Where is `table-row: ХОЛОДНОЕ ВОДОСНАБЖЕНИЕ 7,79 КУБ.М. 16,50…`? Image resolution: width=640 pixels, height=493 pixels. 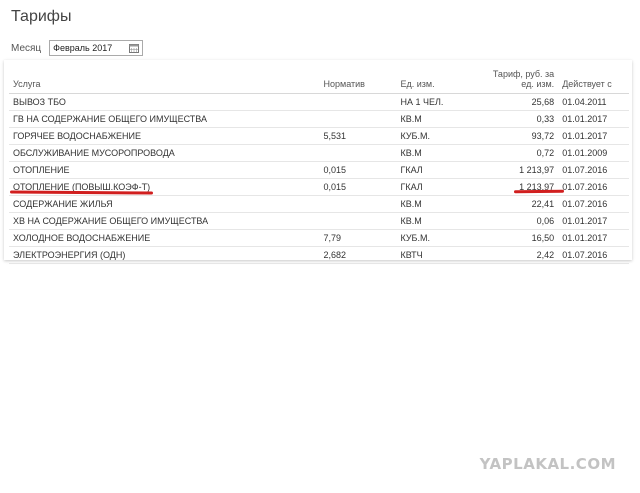
table-row: ХОЛОДНОЕ ВОДОСНАБЖЕНИЕ 7,79 КУБ.М. 16,50… is located at coordinates (319, 238).